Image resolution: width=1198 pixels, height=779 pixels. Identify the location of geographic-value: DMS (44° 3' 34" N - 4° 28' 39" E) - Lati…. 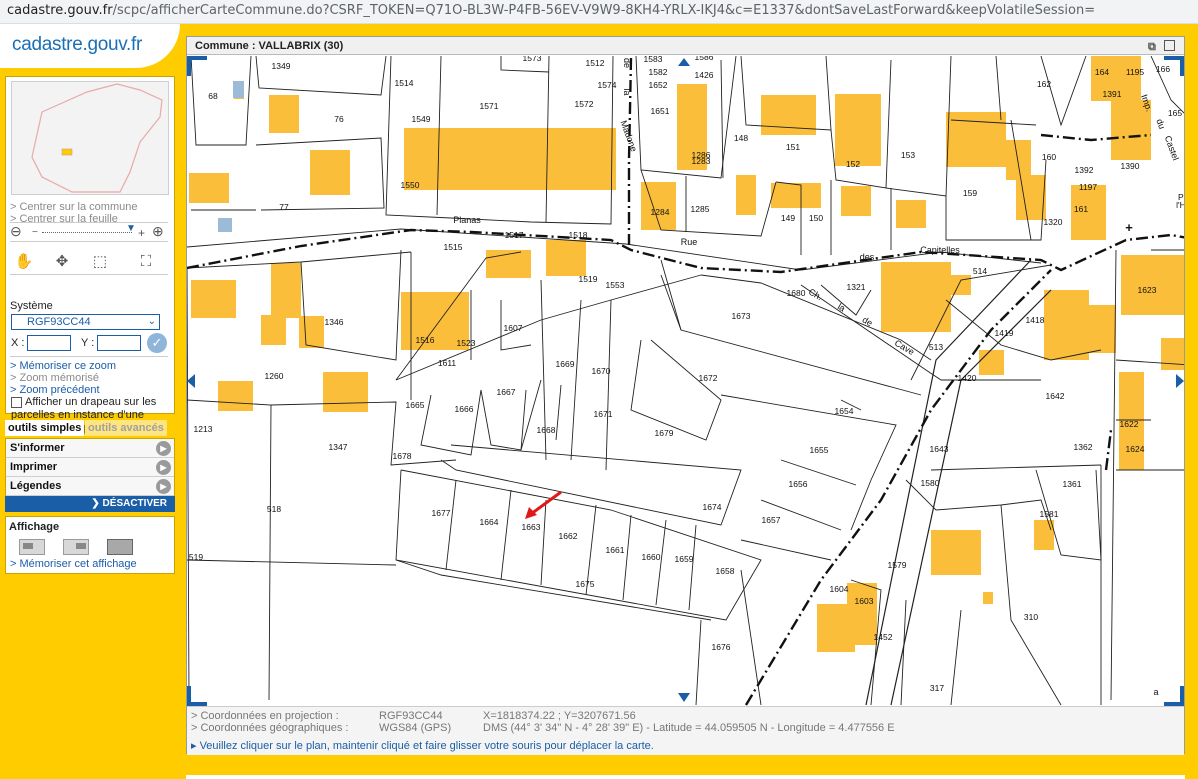
(689, 728).